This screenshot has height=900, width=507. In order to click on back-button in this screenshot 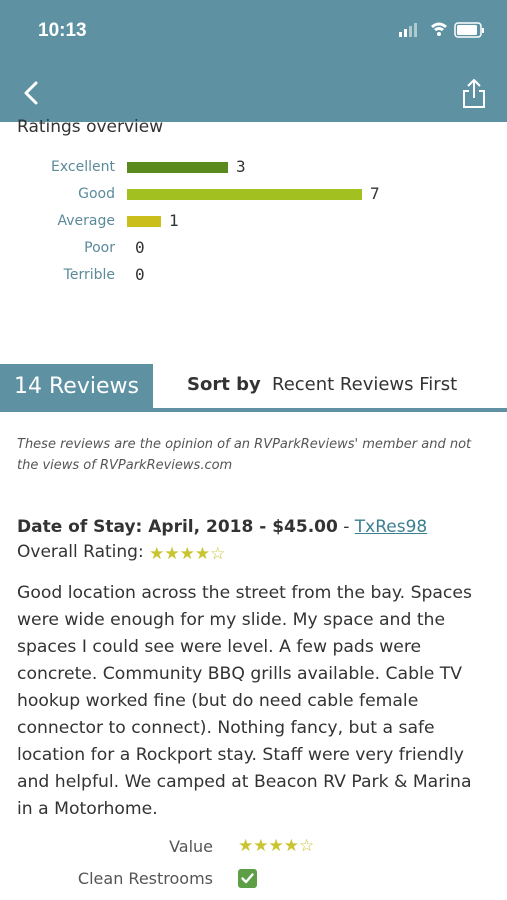, I will do `click(31, 93)`.